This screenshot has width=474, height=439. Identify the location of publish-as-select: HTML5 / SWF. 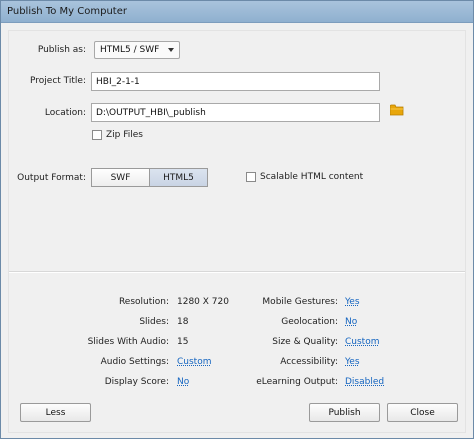
(137, 50).